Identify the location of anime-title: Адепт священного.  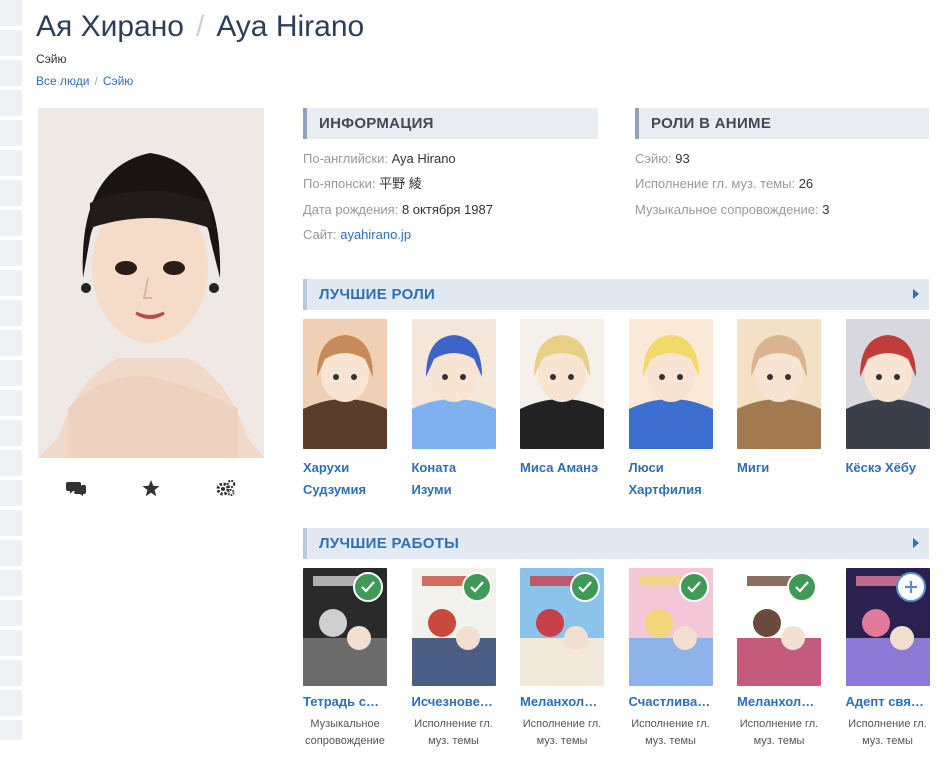
(888, 702).